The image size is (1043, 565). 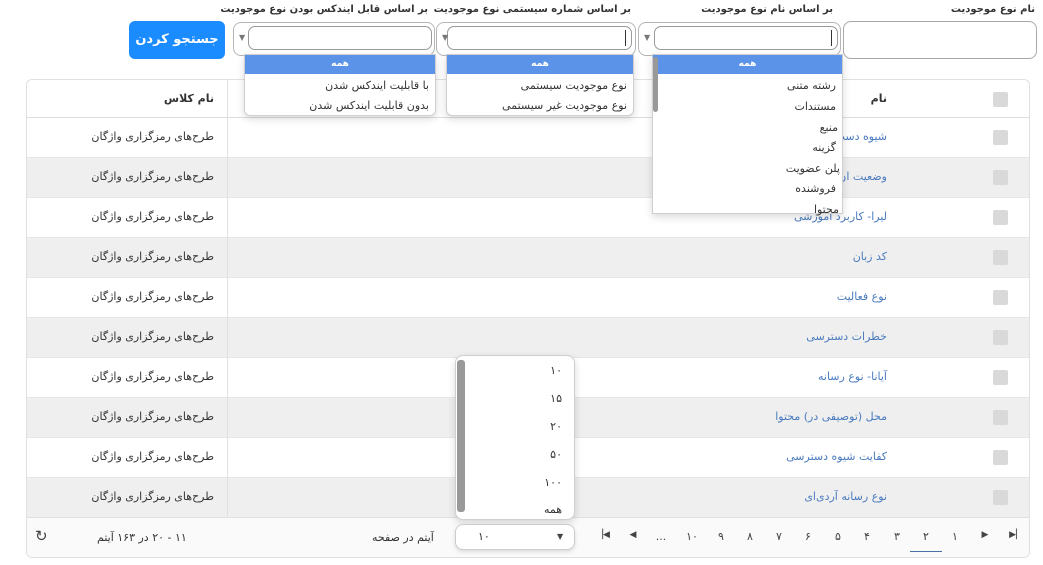 I want to click on type-name-input, so click(x=940, y=40).